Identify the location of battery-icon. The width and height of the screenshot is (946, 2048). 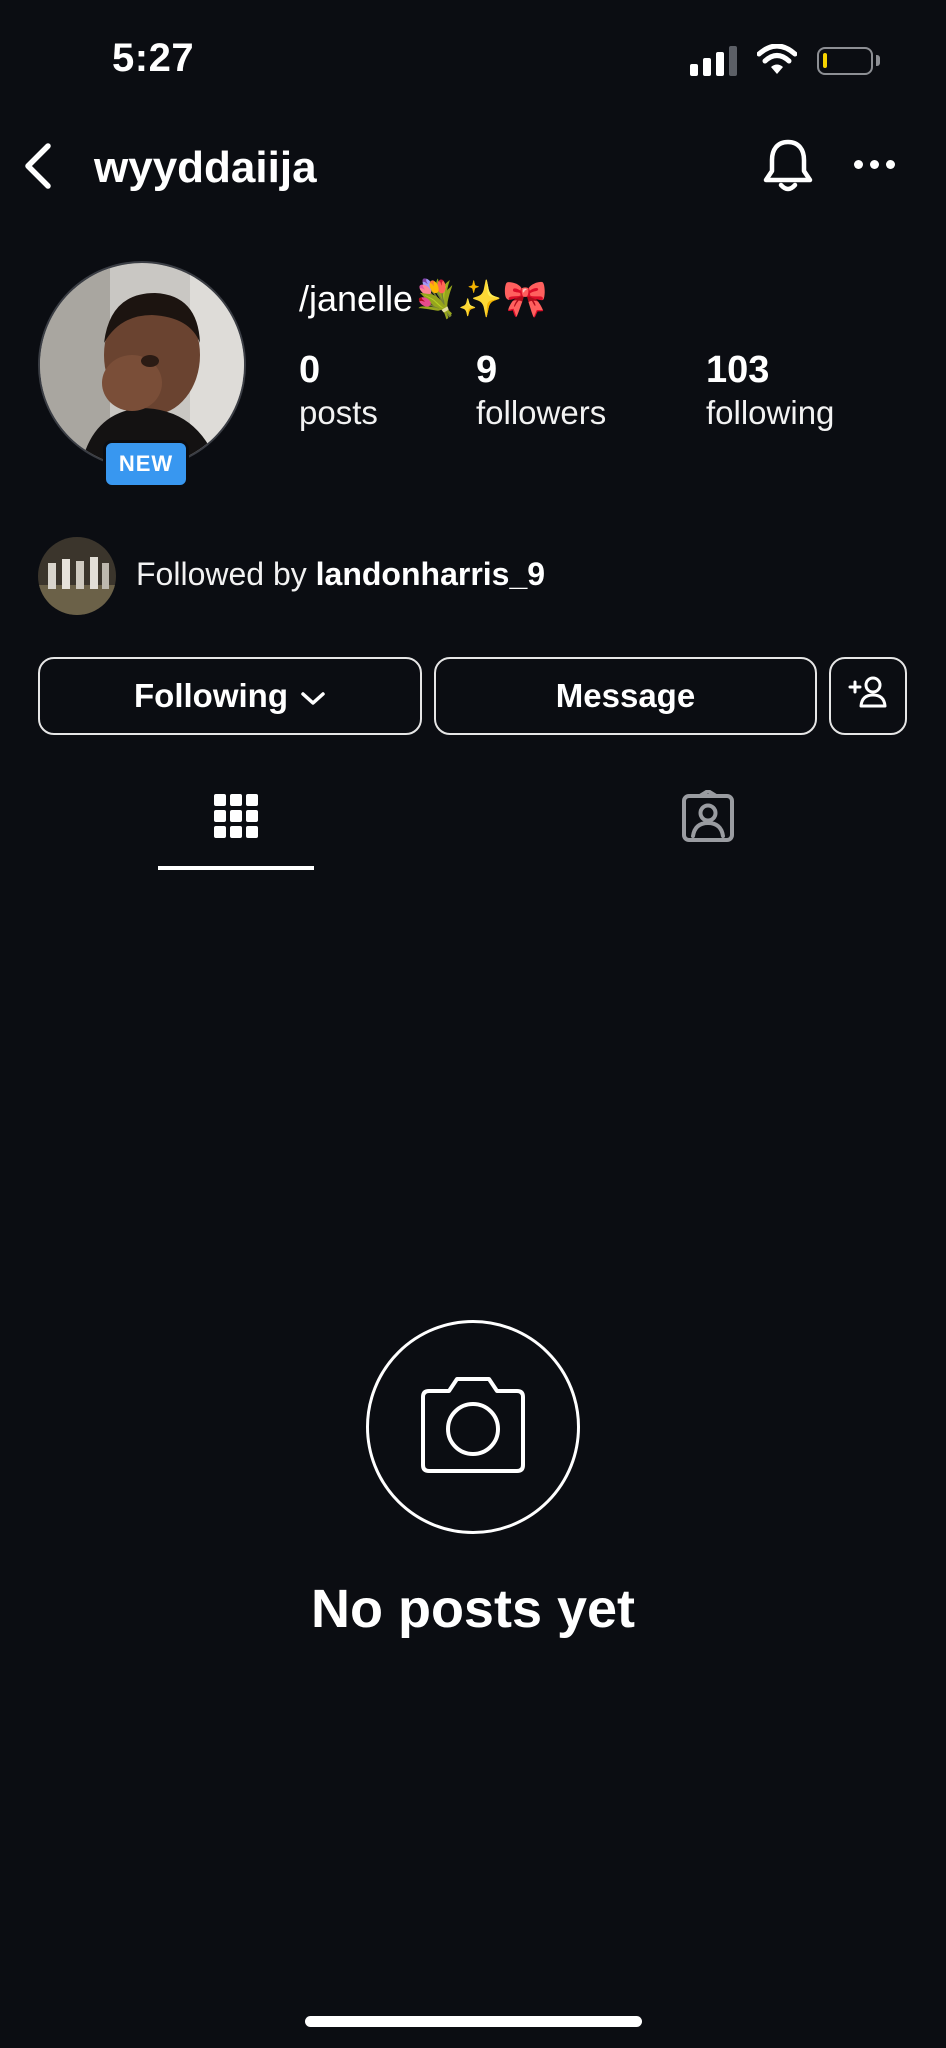
(845, 61).